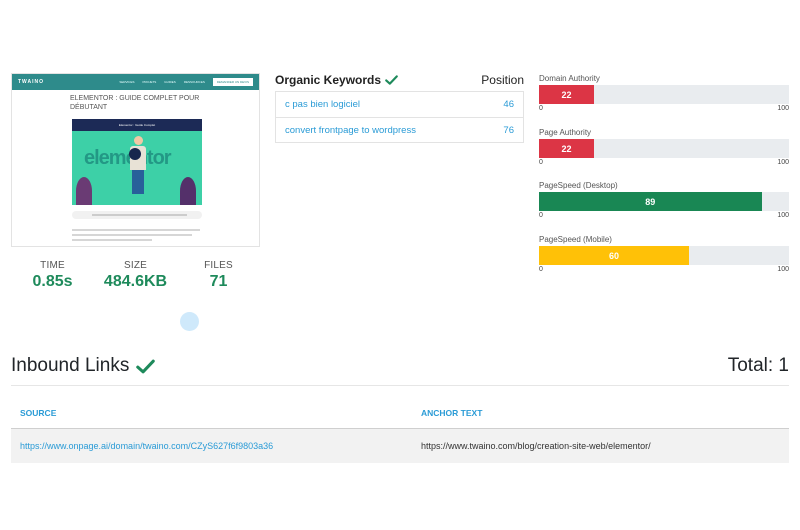 The height and width of the screenshot is (530, 800). Describe the element at coordinates (135, 154) in the screenshot. I see `elementor-logo-icon` at that location.